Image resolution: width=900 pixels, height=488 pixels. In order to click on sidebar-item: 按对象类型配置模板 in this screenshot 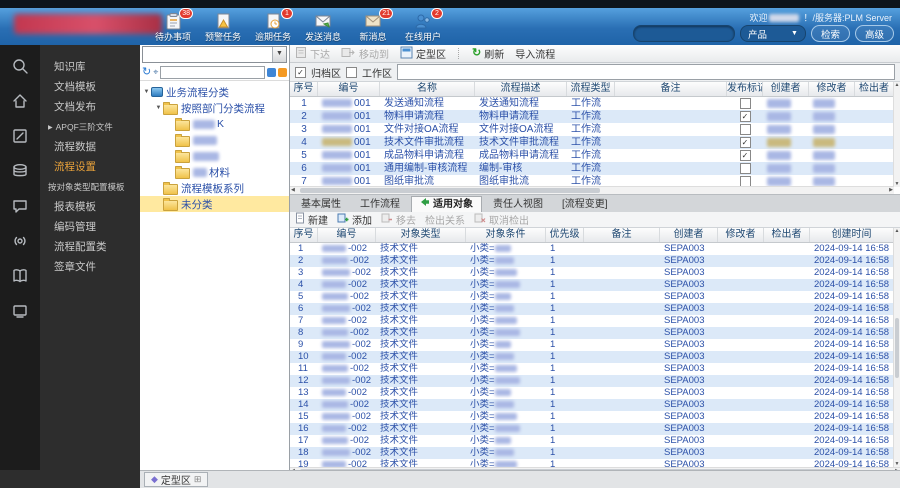, I will do `click(90, 187)`.